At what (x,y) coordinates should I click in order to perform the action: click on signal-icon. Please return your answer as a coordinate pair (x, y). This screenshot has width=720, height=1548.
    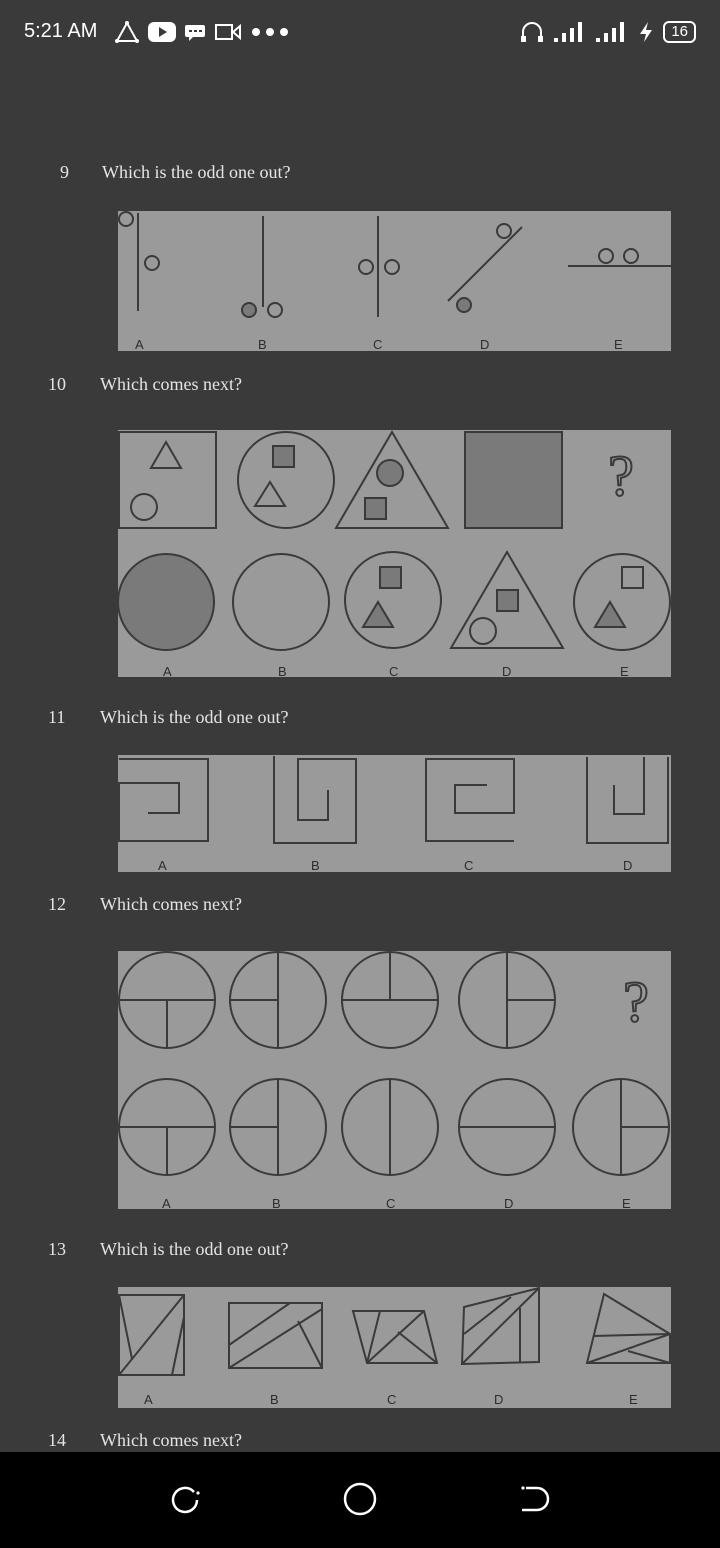
    Looking at the image, I should click on (568, 32).